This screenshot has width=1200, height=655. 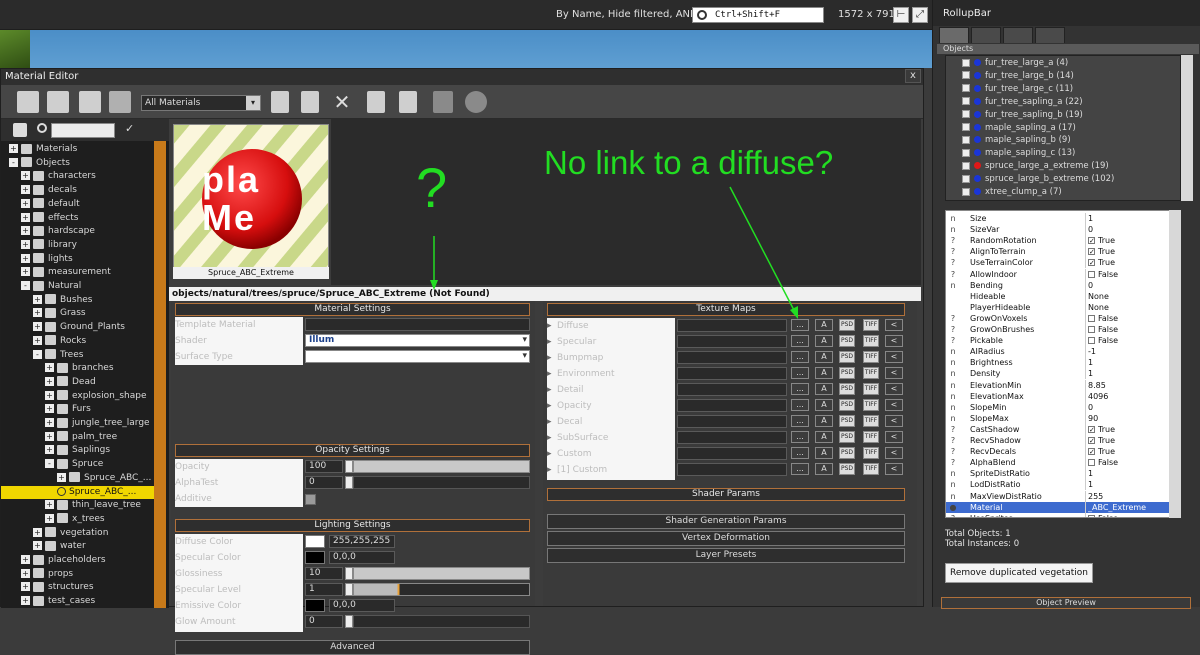 I want to click on object-preview-header: Object Preview, so click(x=1066, y=603).